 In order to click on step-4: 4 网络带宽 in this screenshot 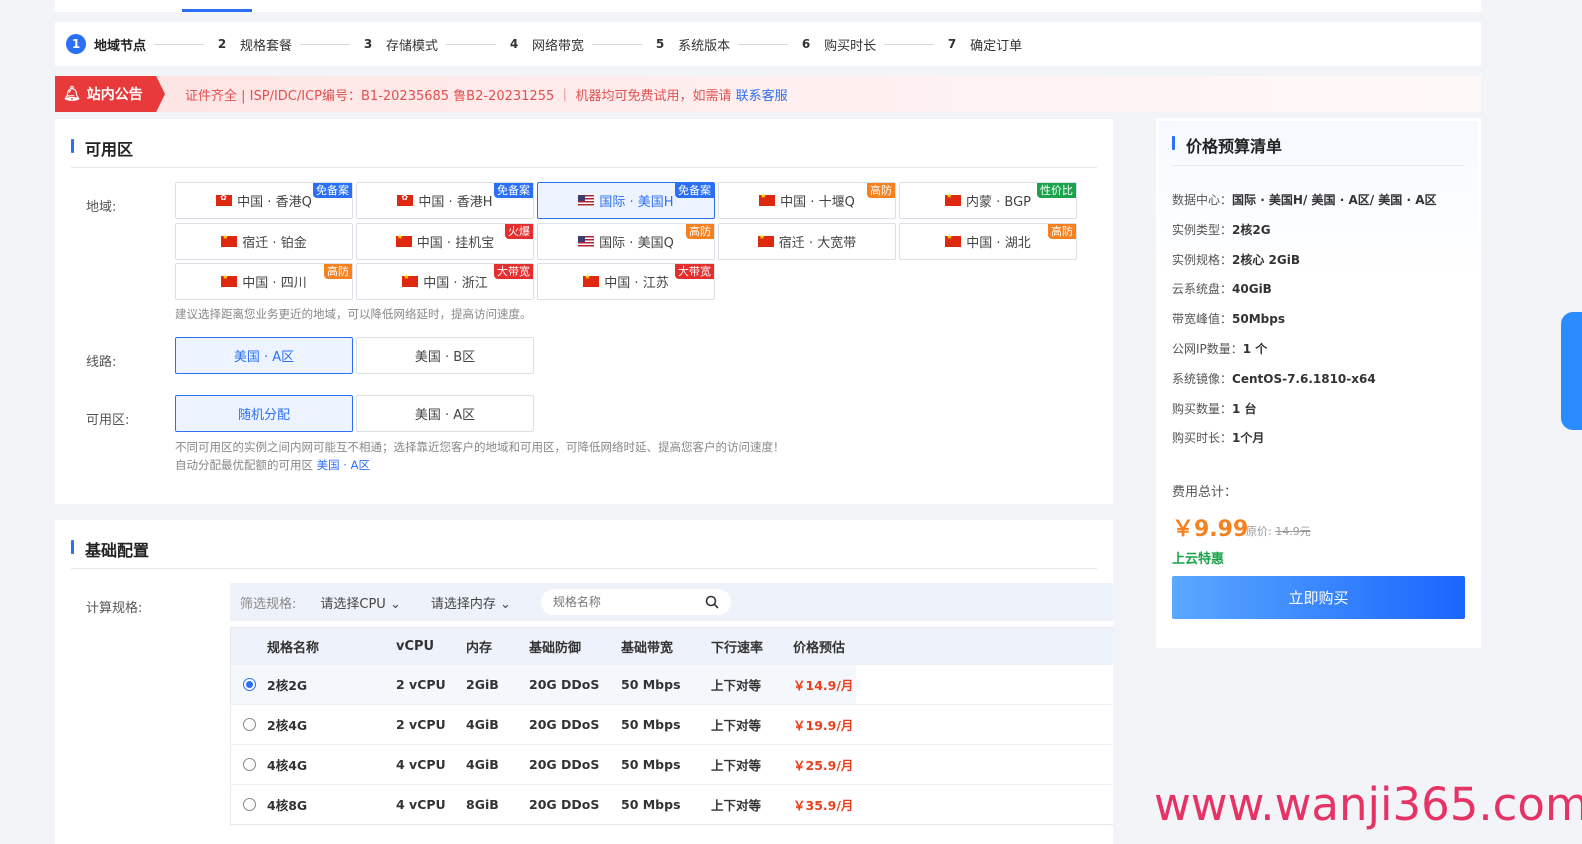, I will do `click(544, 44)`.